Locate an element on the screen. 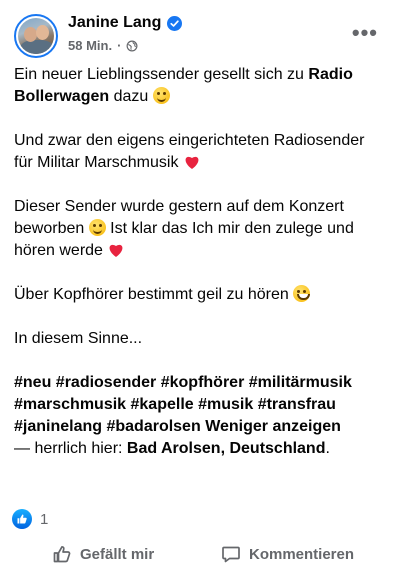  avatar-photo is located at coordinates (36, 36).